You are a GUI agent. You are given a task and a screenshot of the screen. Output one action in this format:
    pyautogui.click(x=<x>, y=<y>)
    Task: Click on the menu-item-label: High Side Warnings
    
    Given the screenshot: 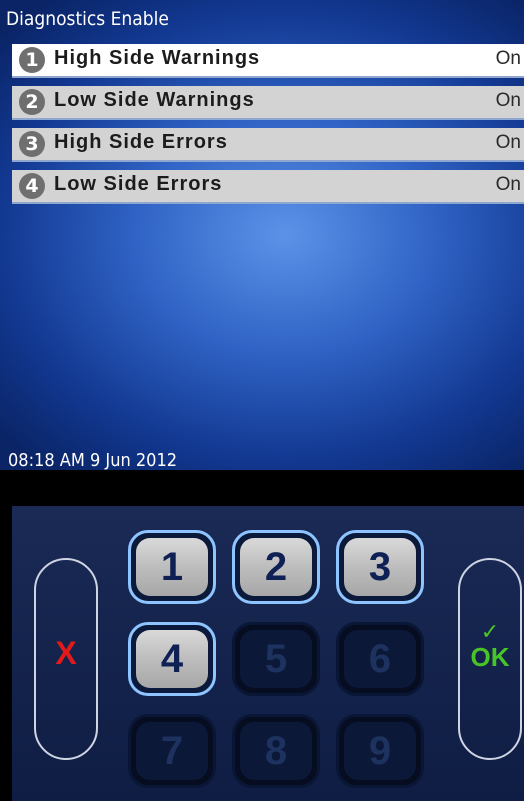 What is the action you would take?
    pyautogui.click(x=157, y=58)
    